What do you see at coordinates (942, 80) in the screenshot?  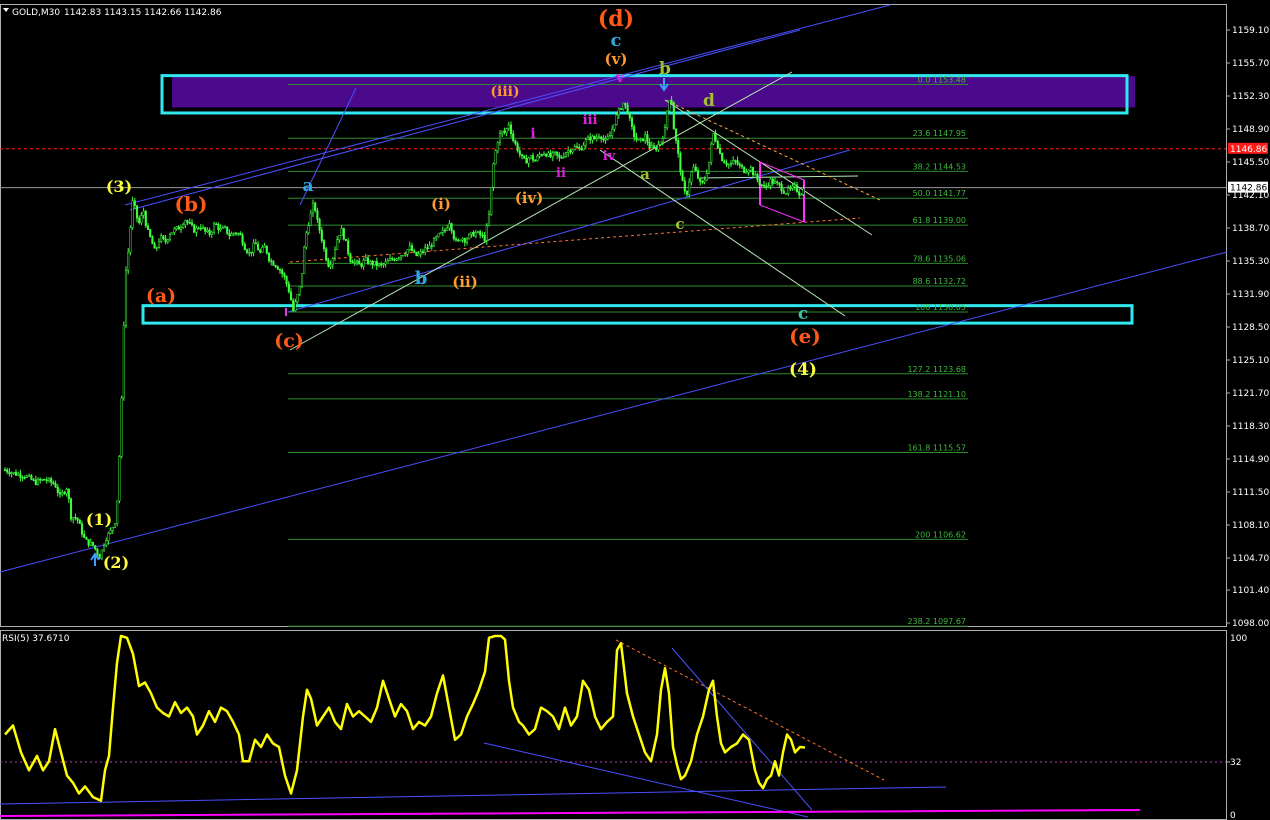 I see `fib-level-label: 0.0 1153.48` at bounding box center [942, 80].